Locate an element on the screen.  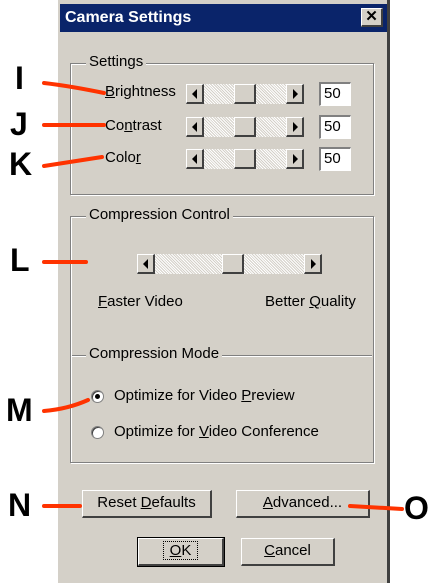
callout-k: K is located at coordinates (21, 164).